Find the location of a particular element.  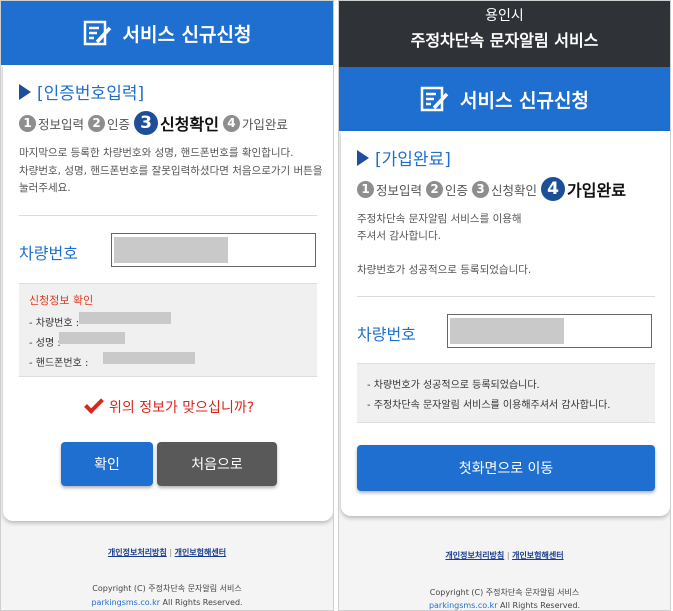

section-title: [가입완료] is located at coordinates (404, 157).